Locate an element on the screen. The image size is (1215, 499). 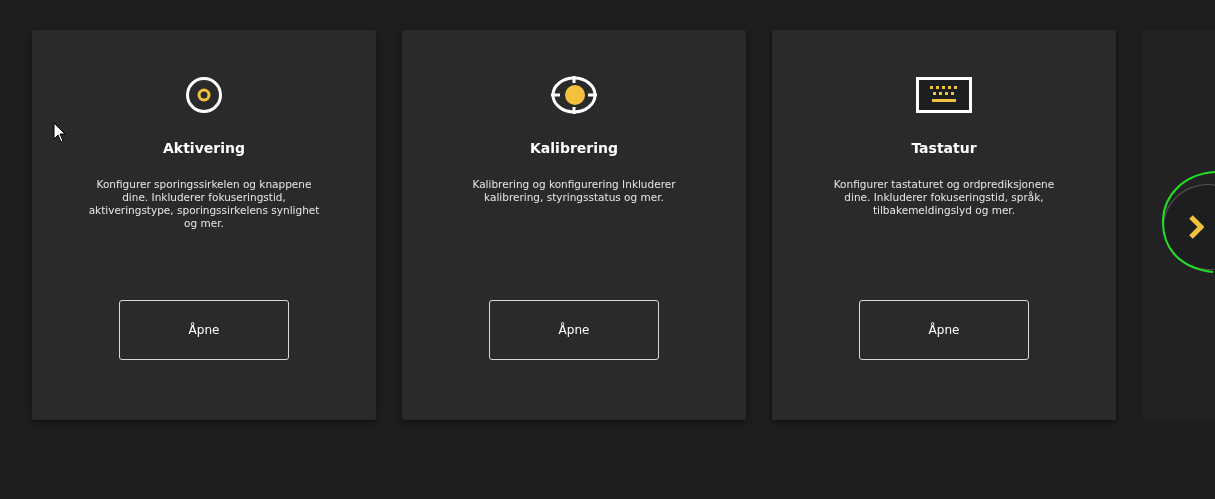
cursor-icon is located at coordinates (60, 133).